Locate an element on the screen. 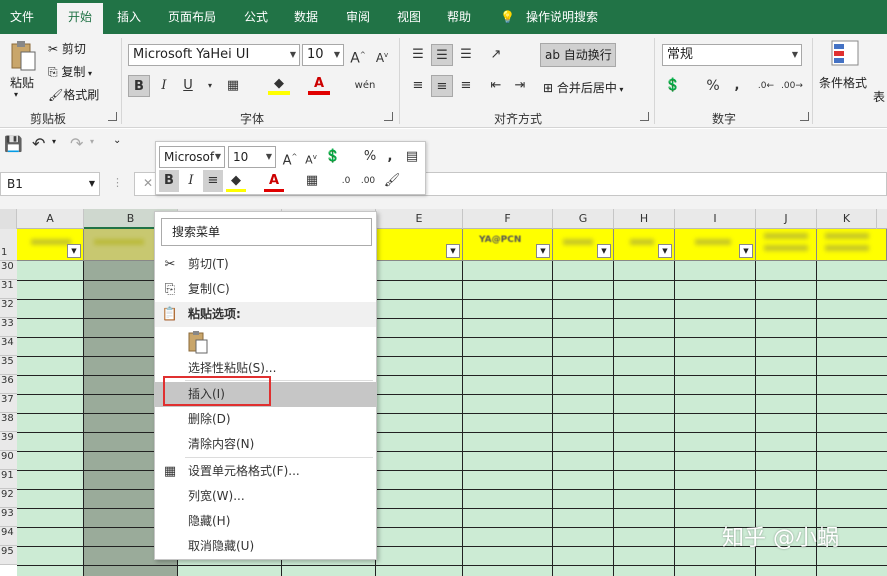 The width and height of the screenshot is (887, 576). row-header: 1 is located at coordinates (8, 245).